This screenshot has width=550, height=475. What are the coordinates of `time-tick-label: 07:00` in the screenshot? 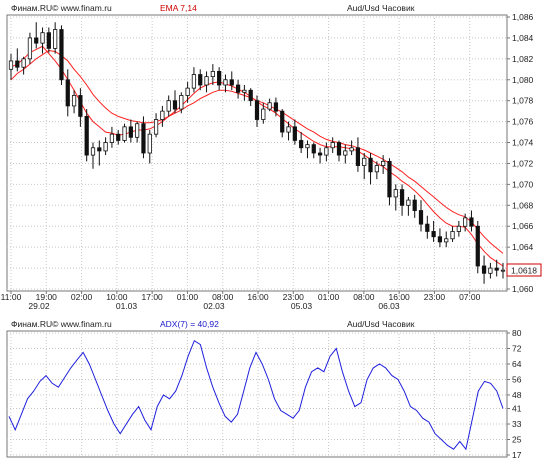 It's located at (470, 297).